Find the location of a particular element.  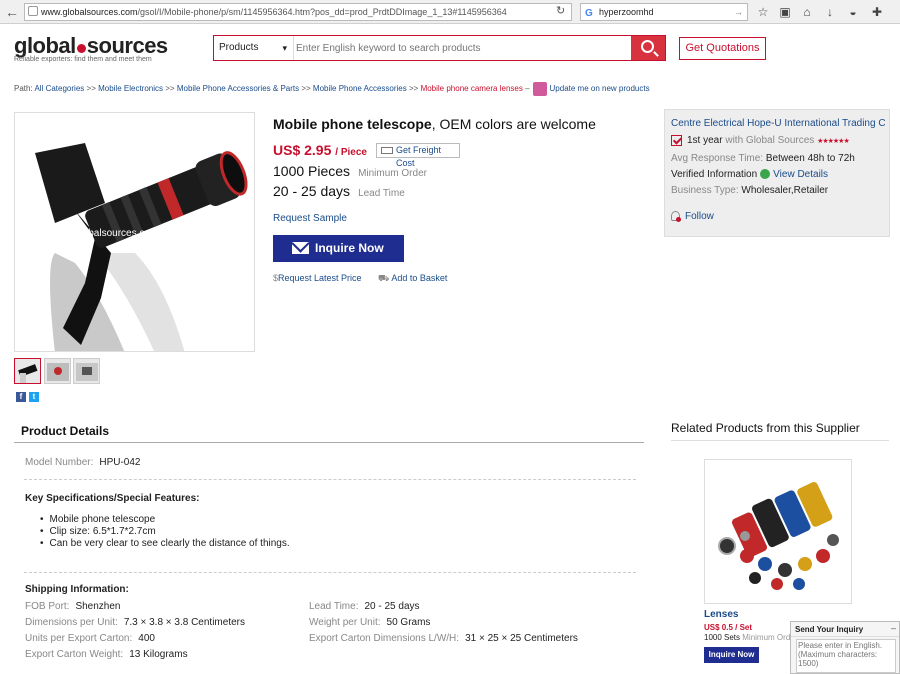

get-freight-cost-button: Get Freight Cost is located at coordinates (418, 155).